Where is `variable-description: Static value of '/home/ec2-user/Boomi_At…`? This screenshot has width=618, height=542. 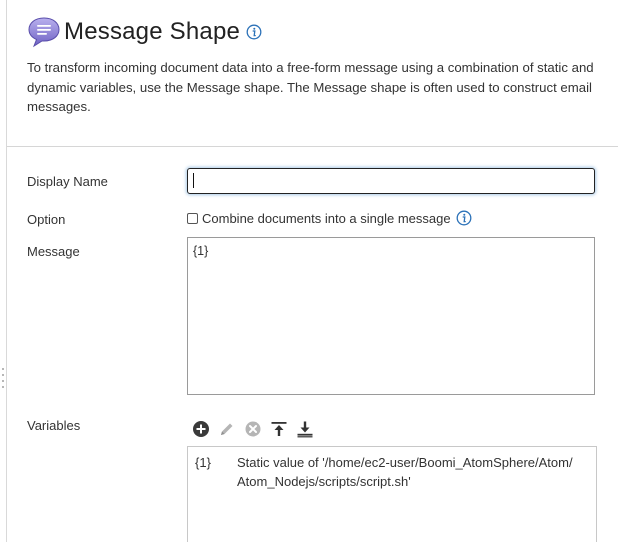
variable-description: Static value of '/home/ec2-user/Boomi_At… is located at coordinates (405, 472).